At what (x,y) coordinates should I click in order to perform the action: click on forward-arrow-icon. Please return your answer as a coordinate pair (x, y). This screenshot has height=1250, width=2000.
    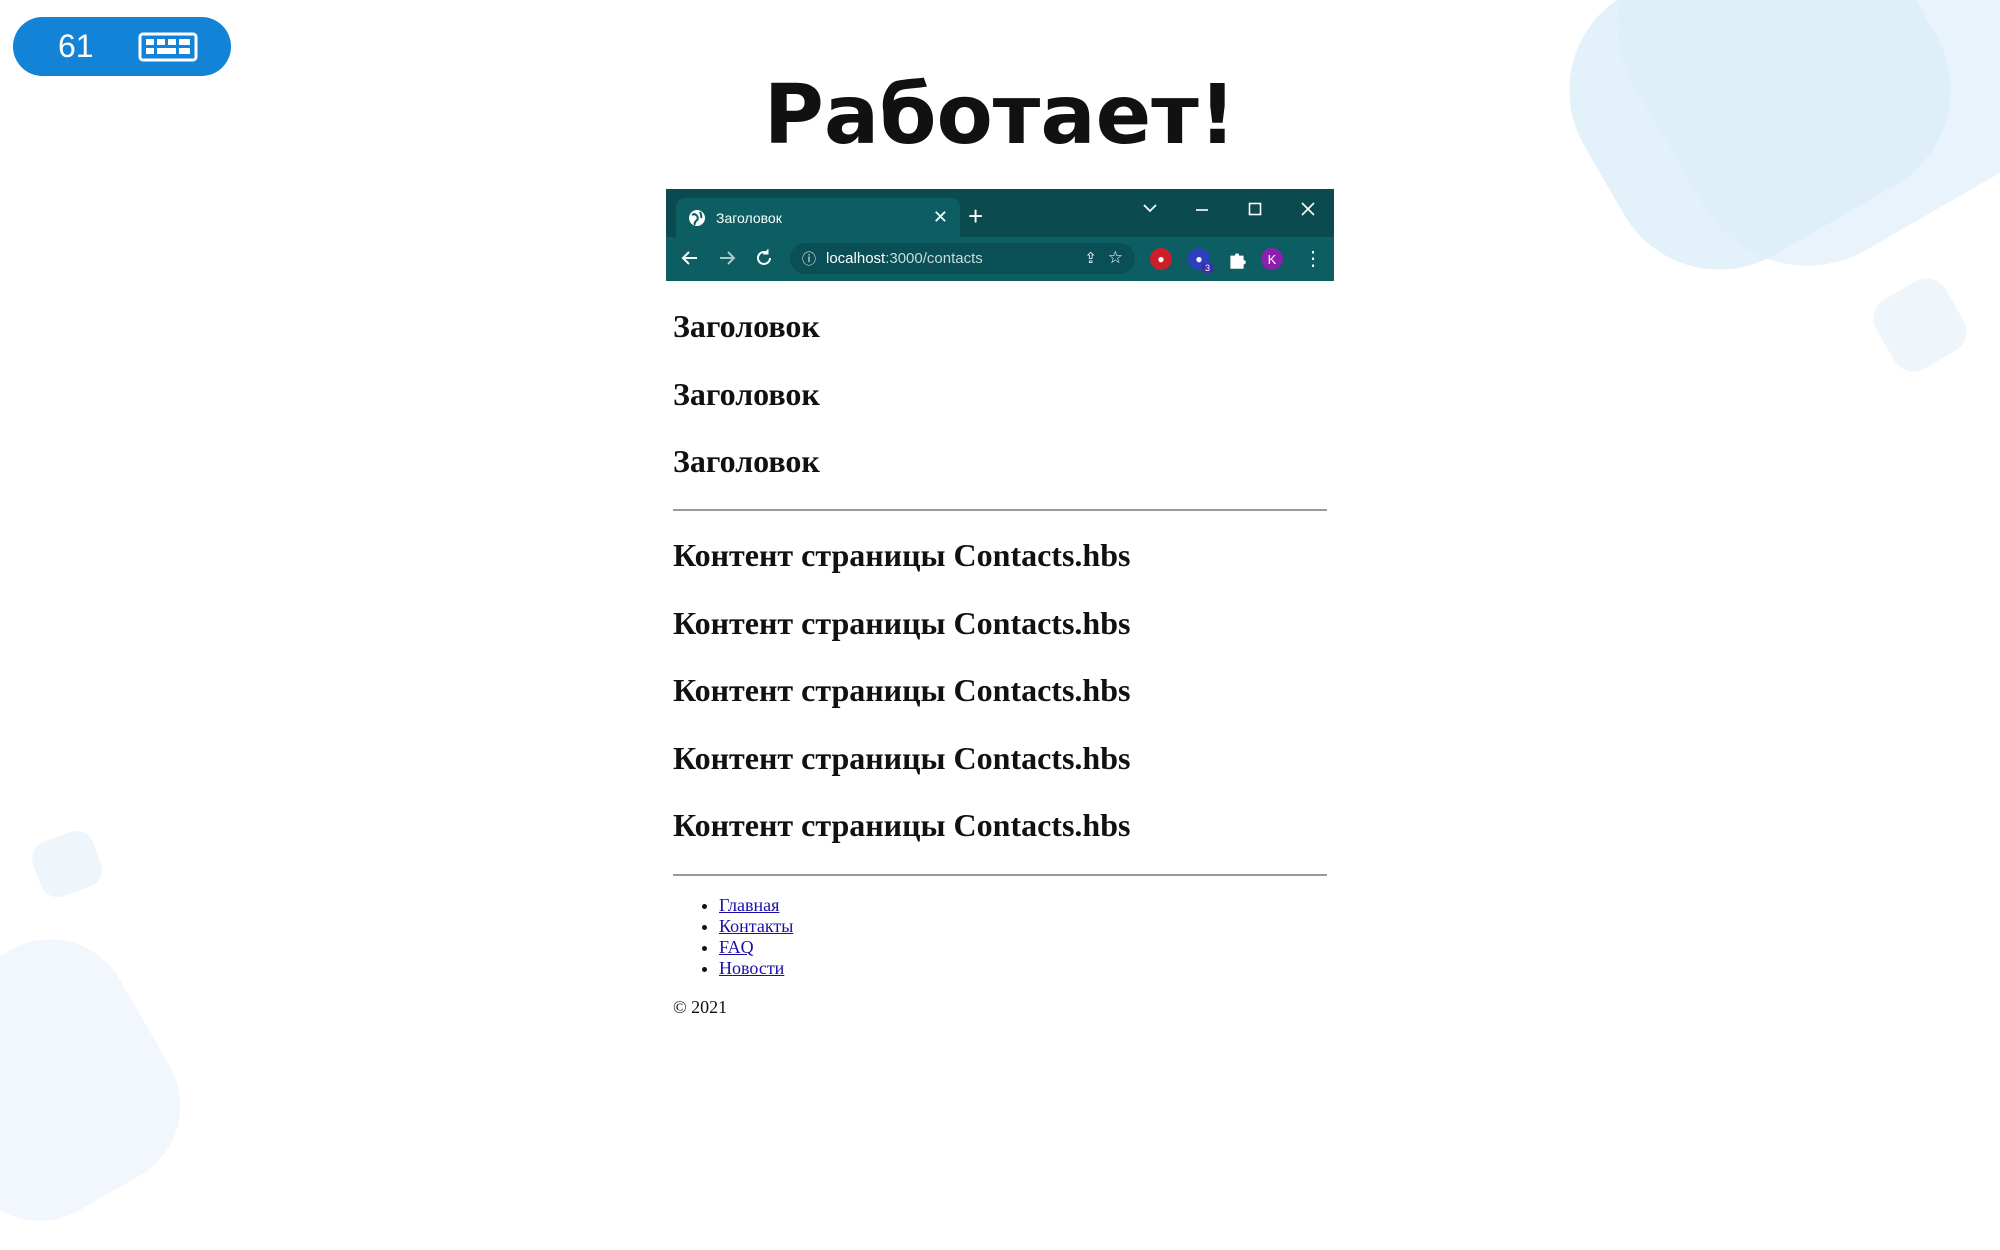
    Looking at the image, I should click on (727, 258).